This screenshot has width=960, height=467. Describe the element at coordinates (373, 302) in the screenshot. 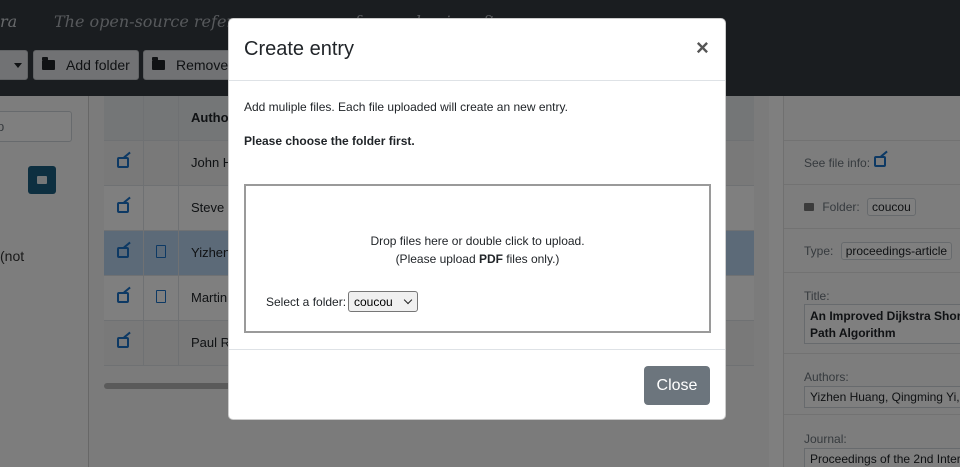

I see `folder-select-value: coucou` at that location.